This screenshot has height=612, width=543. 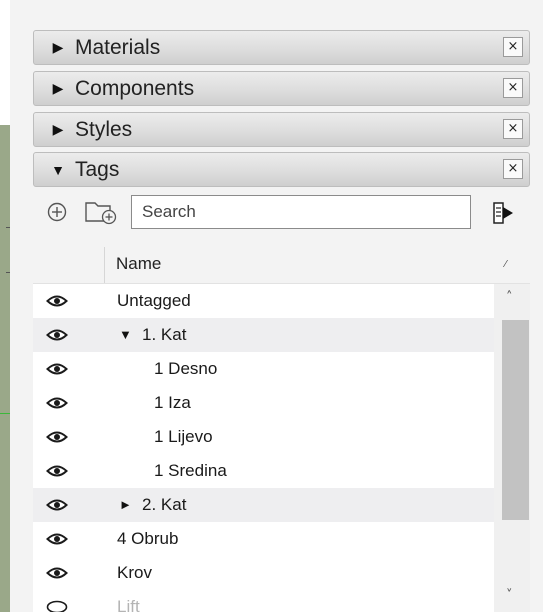 I want to click on panel-tags: ▼ Tags ×, so click(x=281, y=169).